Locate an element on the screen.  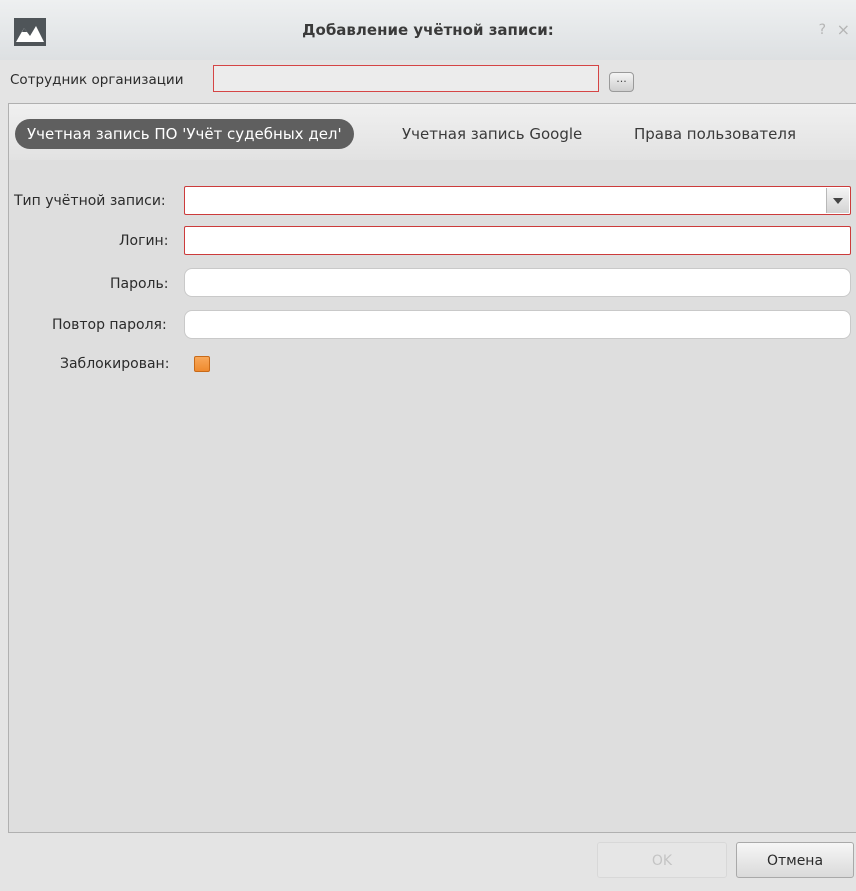
blocked-label: Заблокирован: is located at coordinates (115, 364).